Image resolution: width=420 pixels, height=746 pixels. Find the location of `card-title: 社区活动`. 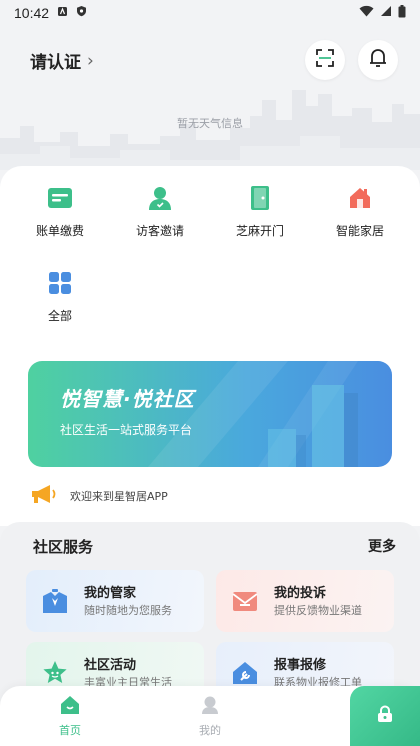

card-title: 社区活动 is located at coordinates (110, 665).